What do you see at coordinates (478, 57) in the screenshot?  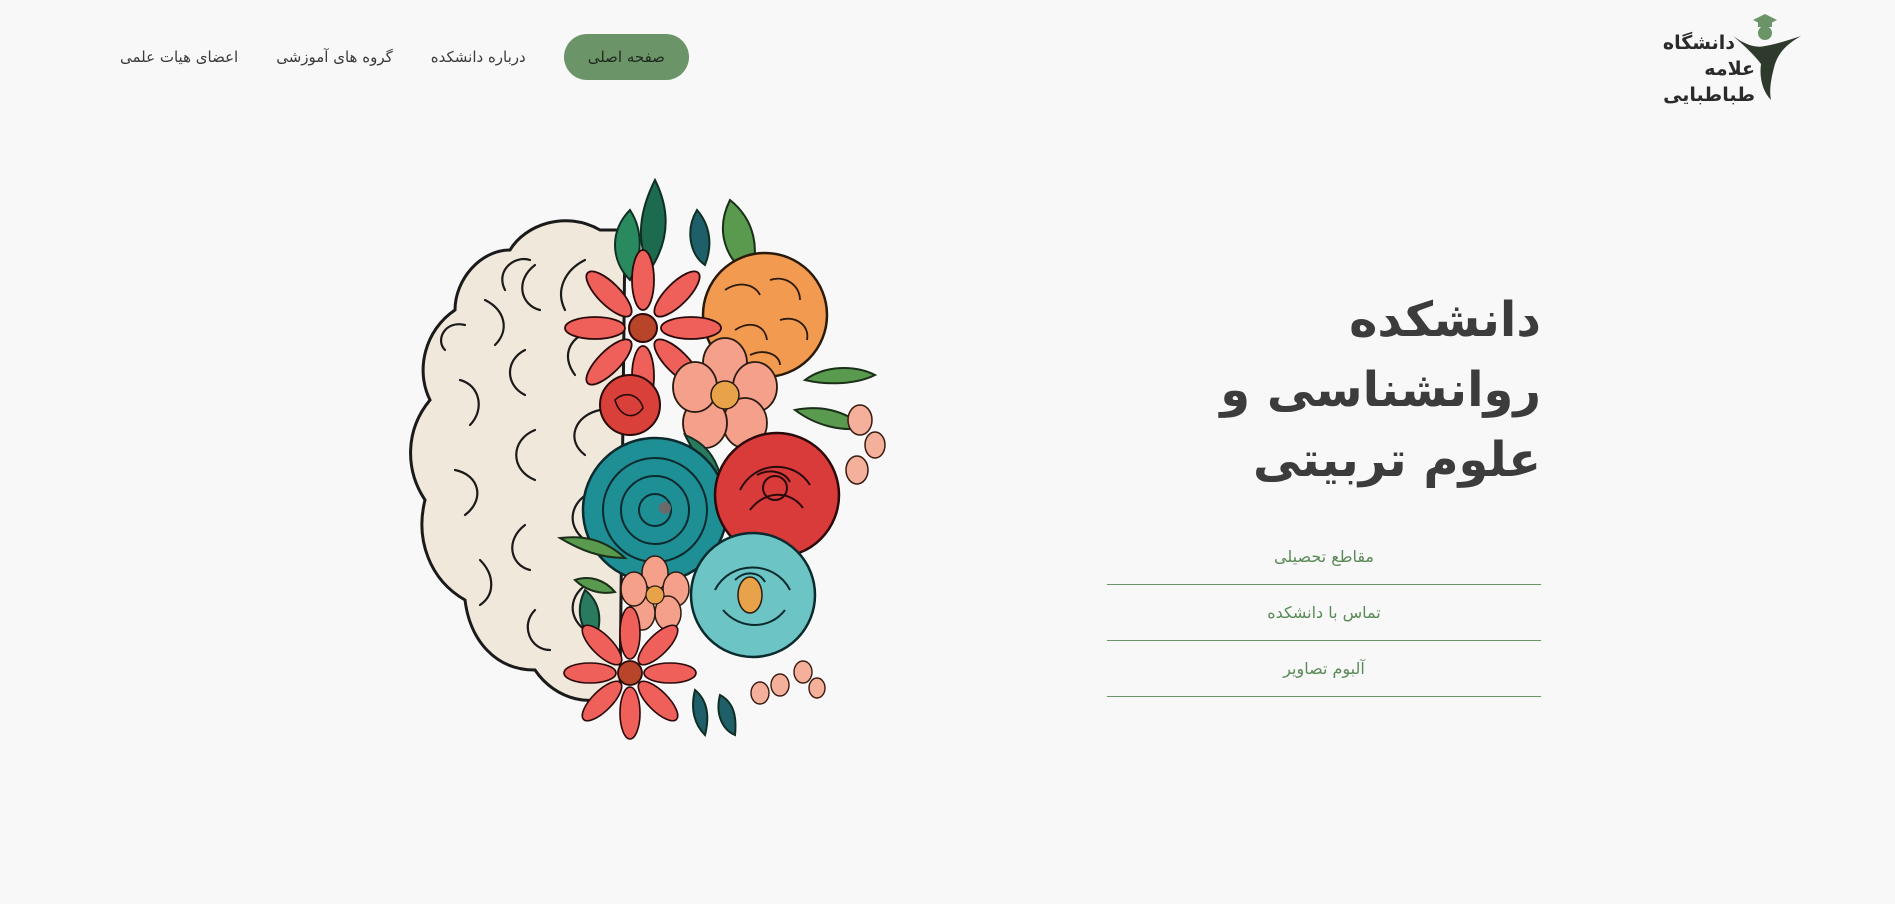 I see `nav-about: درباره دانشکده` at bounding box center [478, 57].